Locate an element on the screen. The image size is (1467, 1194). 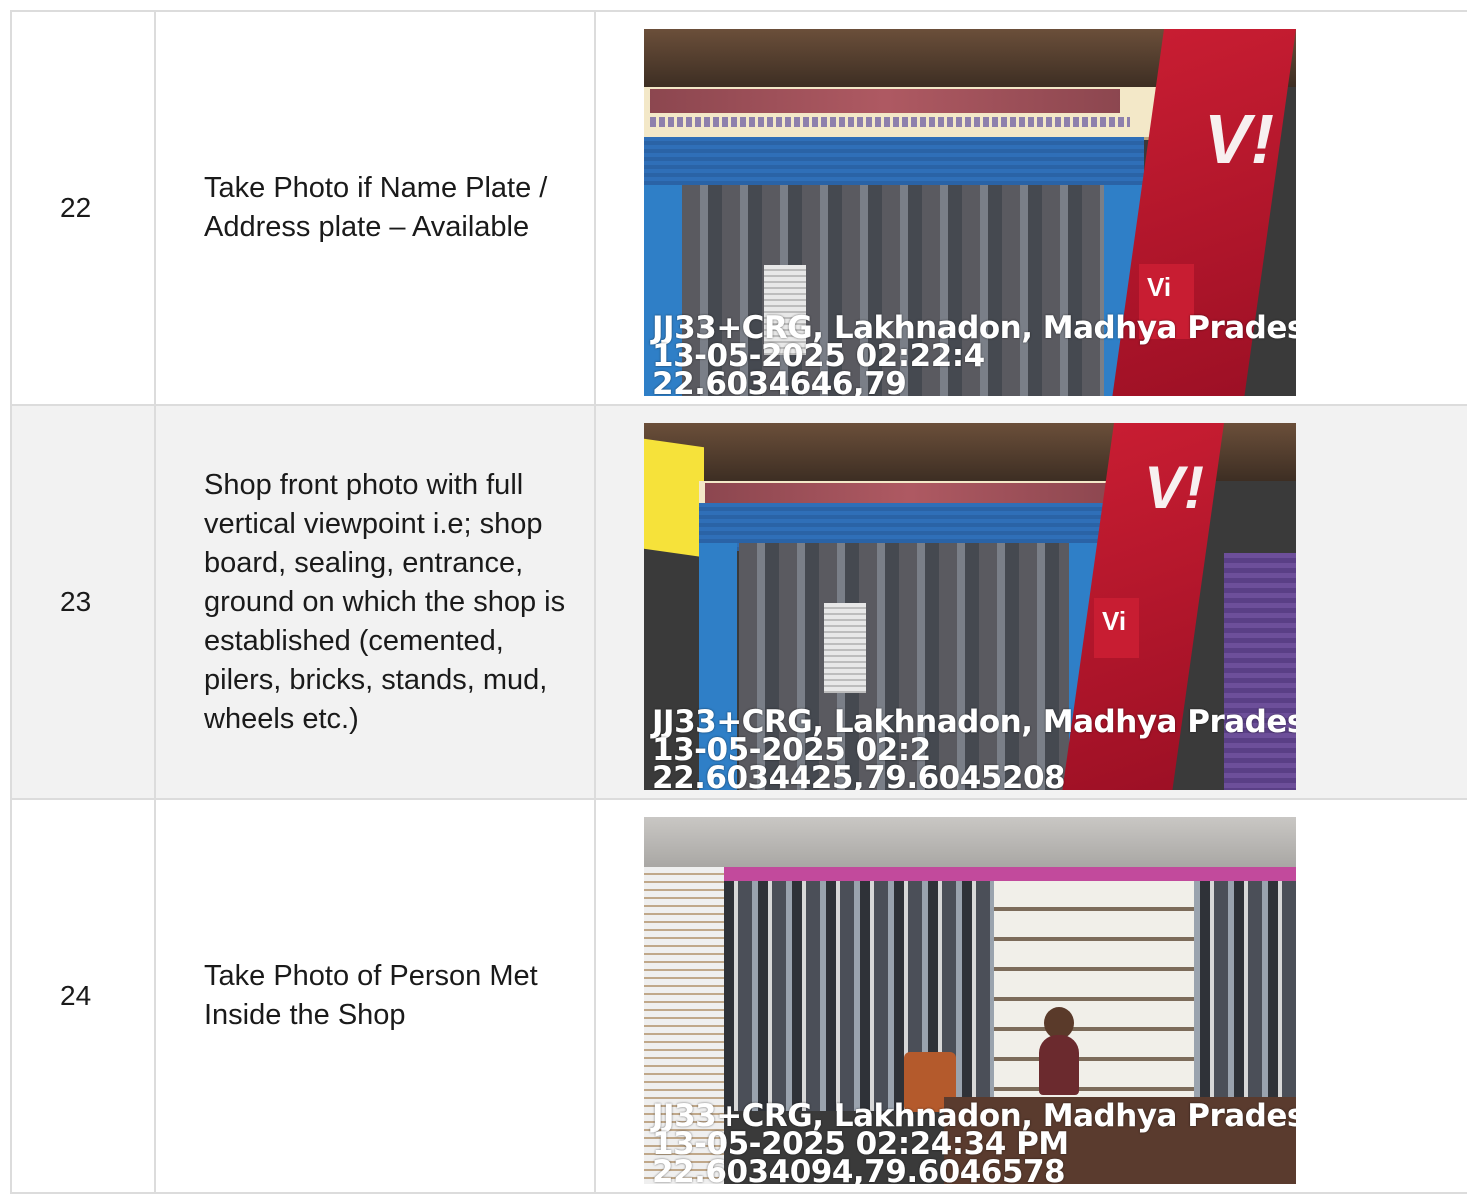
row-description: Take Photo of Person Met Inside the Shop is located at coordinates (371, 995).